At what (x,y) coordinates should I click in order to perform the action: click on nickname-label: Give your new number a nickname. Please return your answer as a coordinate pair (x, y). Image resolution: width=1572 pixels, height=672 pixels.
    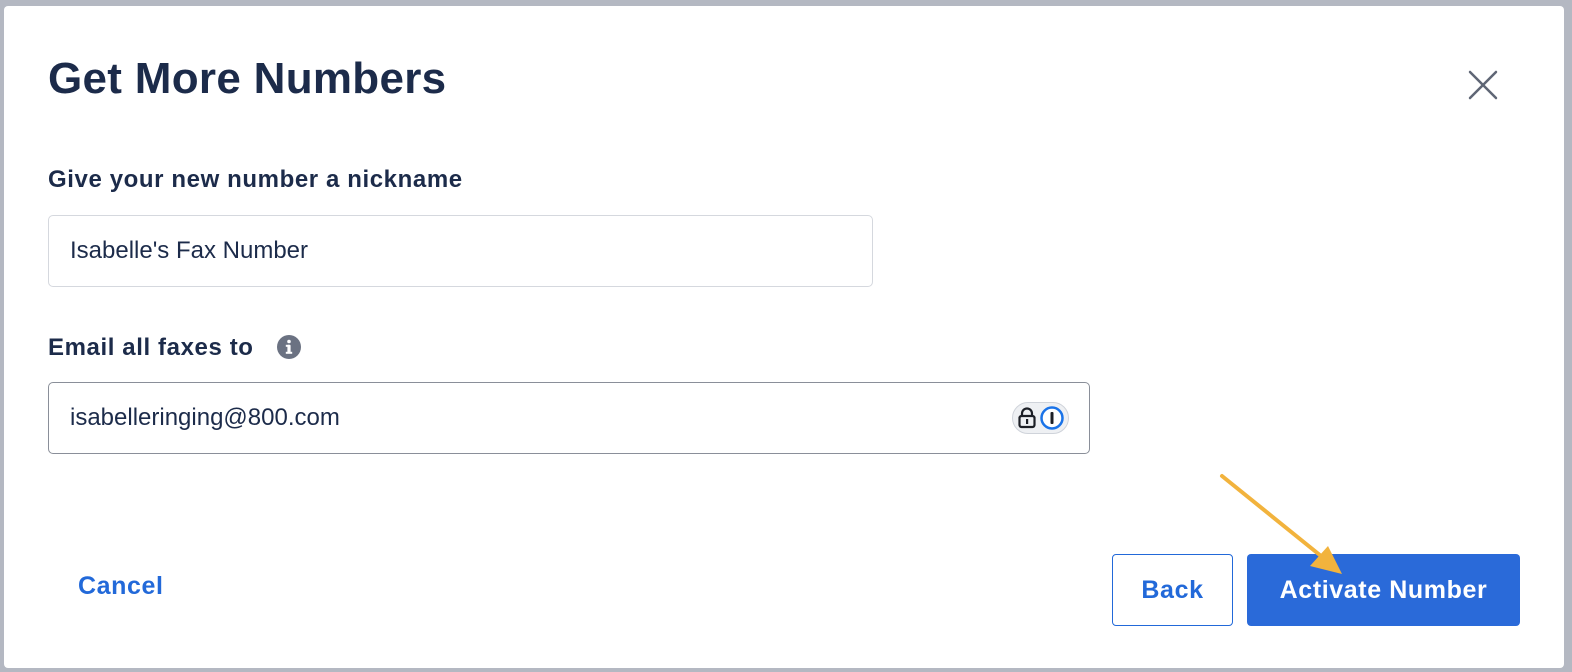
    Looking at the image, I should click on (255, 179).